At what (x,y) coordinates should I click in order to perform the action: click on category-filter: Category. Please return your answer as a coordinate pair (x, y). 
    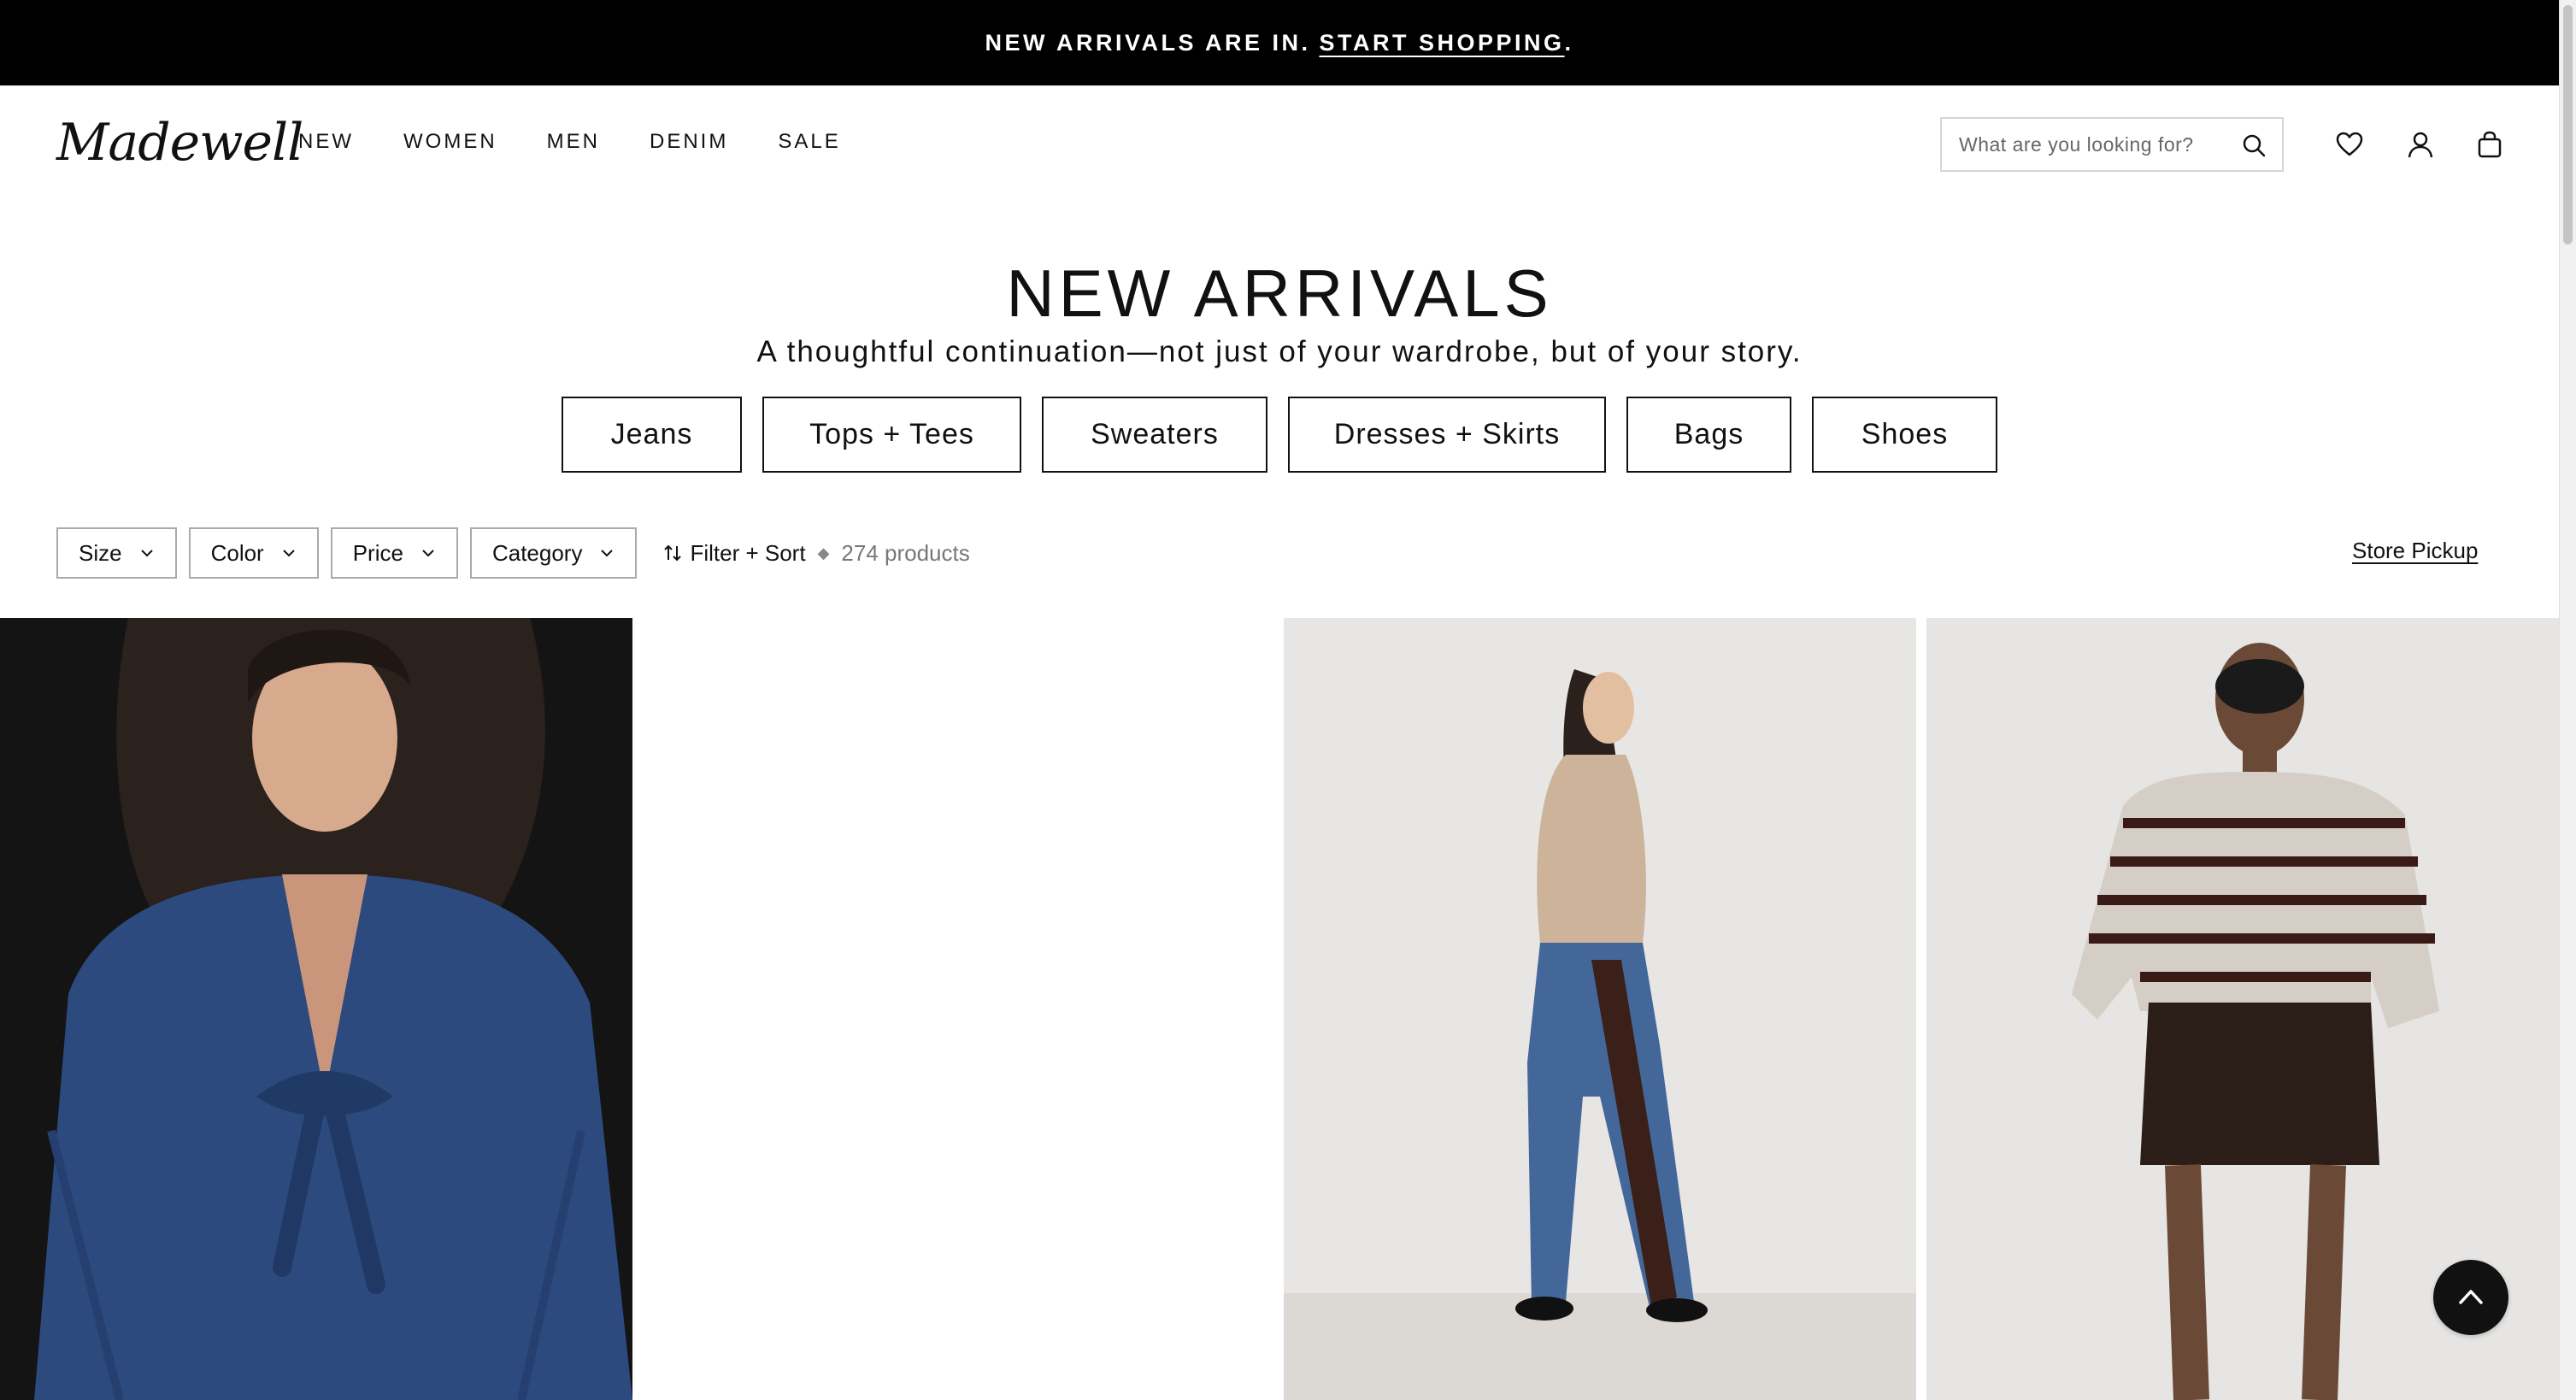
    Looking at the image, I should click on (553, 553).